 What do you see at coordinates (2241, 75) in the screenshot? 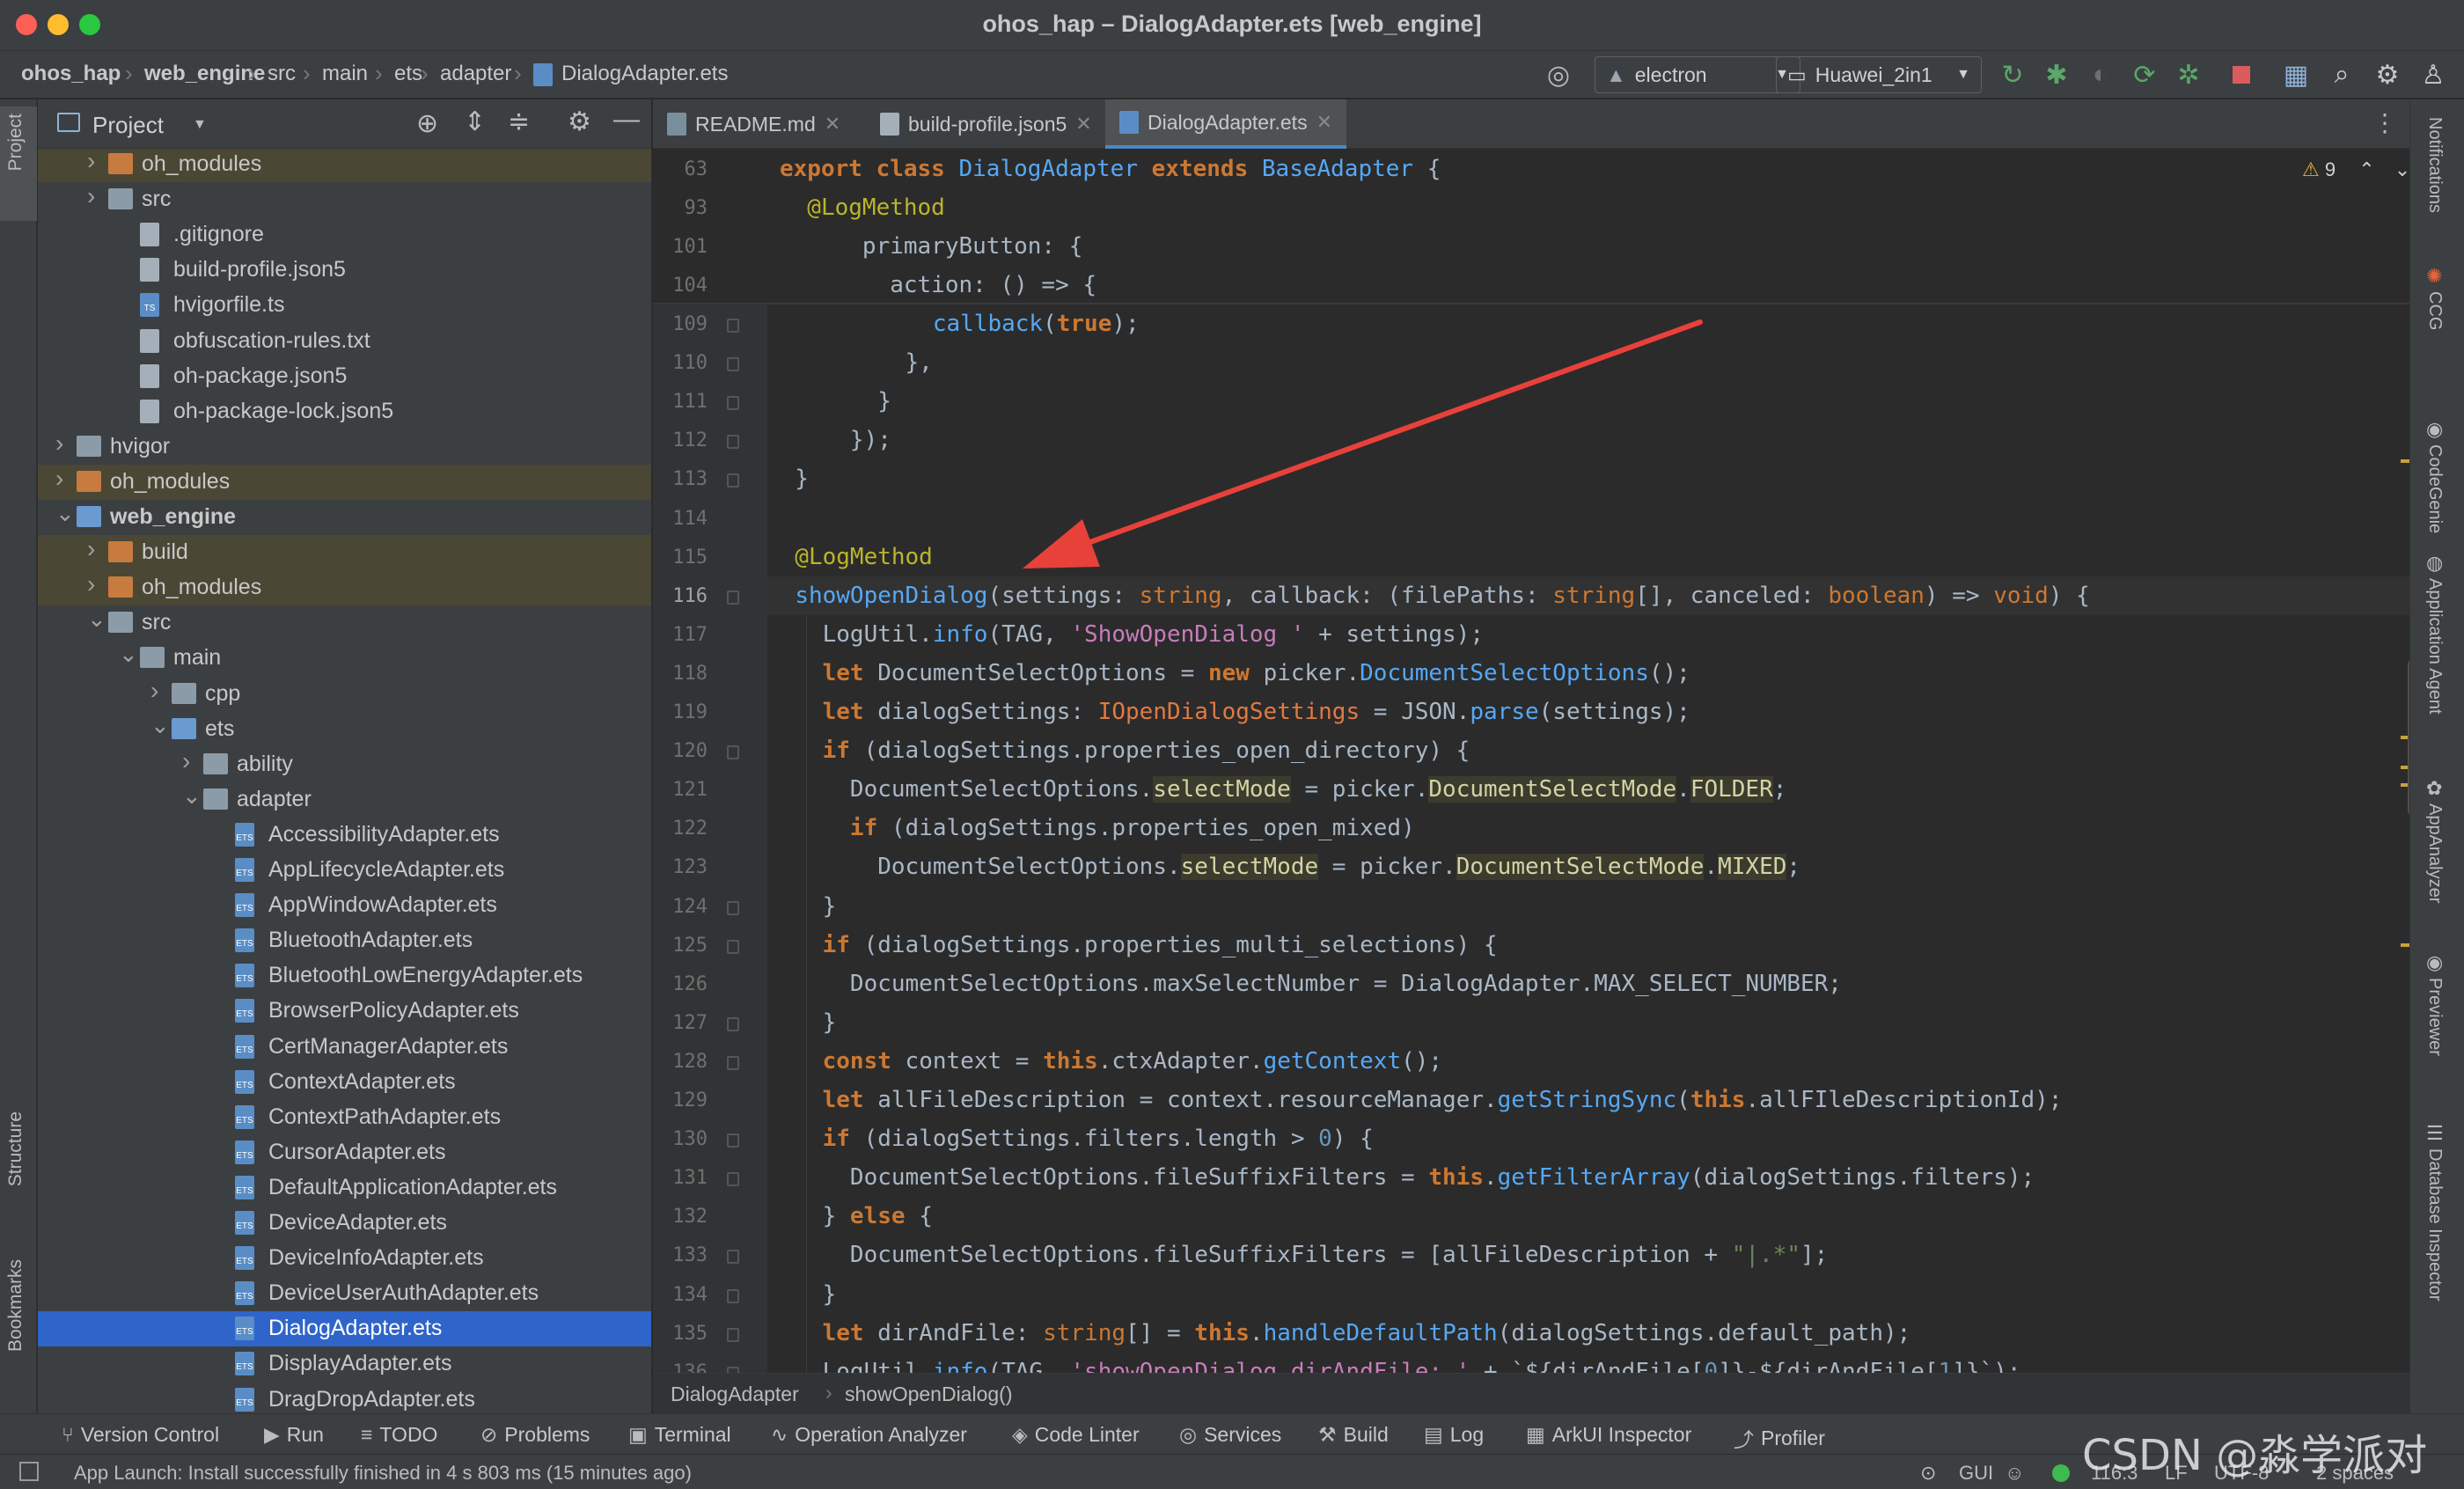
I see `stop-icon` at bounding box center [2241, 75].